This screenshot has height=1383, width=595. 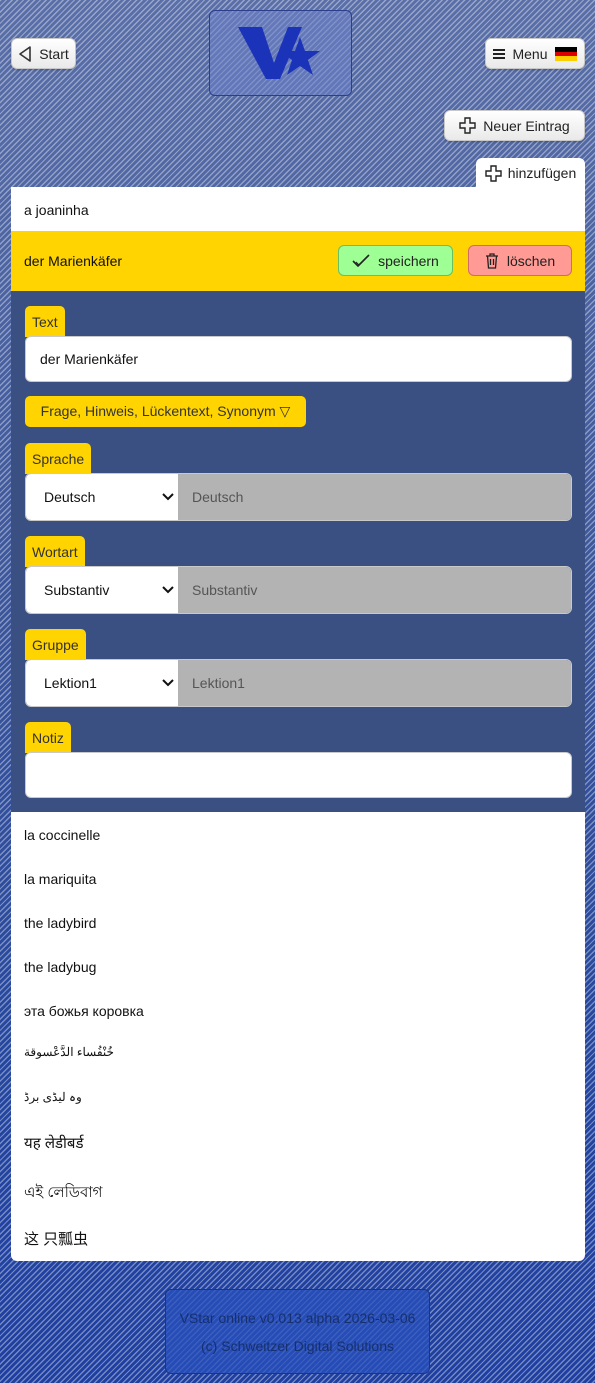 What do you see at coordinates (491, 260) in the screenshot?
I see `trash-icon` at bounding box center [491, 260].